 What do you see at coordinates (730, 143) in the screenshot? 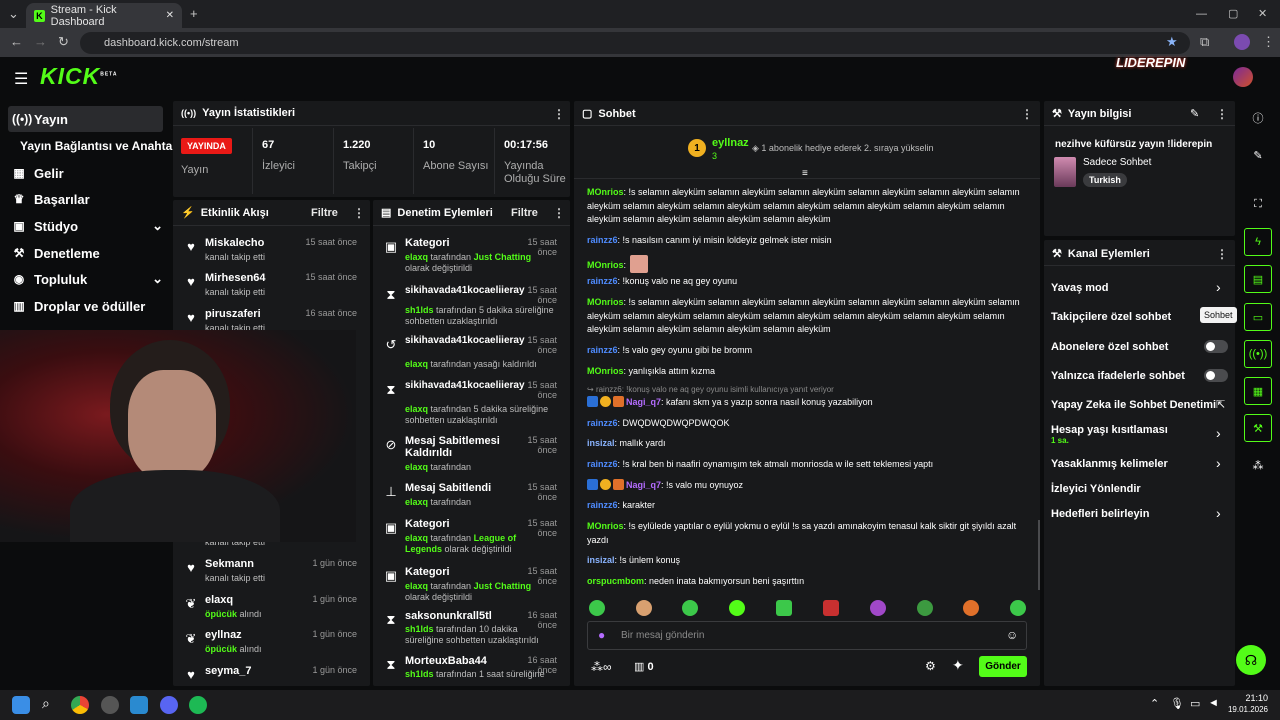
I see `leaderboard-user: eyllnaz` at bounding box center [730, 143].